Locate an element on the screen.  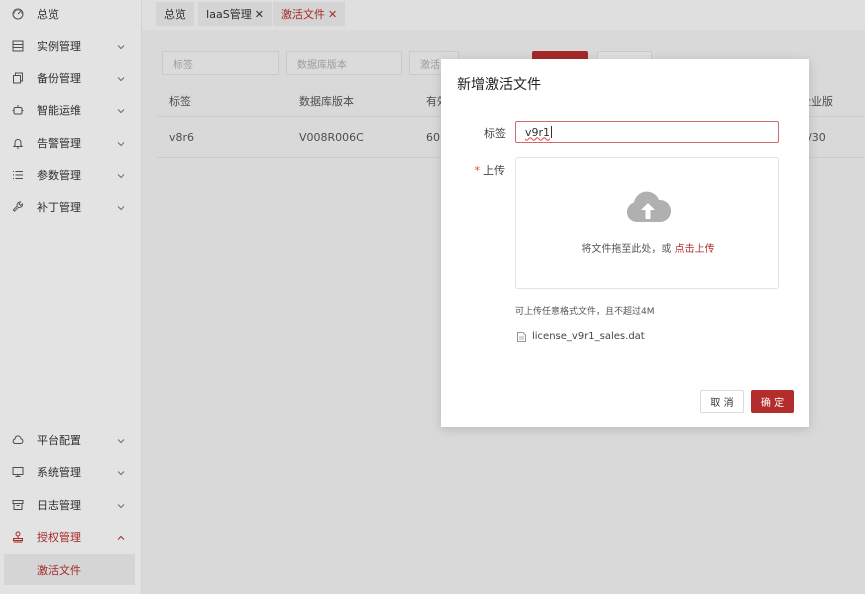
file-name: license_v9r1_sales.dat is located at coordinates (588, 336).